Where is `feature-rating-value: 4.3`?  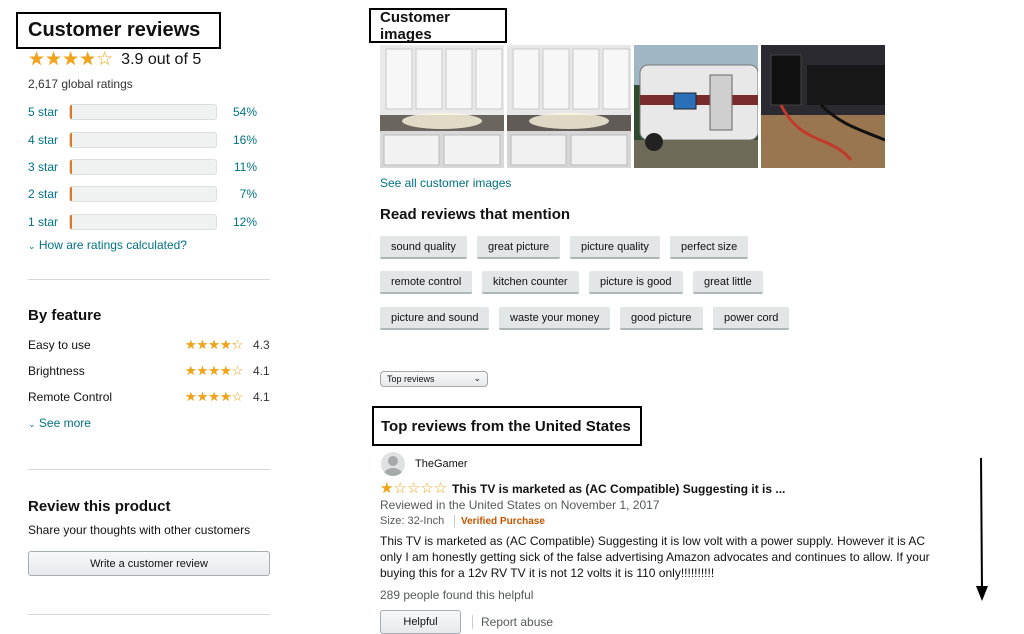
feature-rating-value: 4.3 is located at coordinates (261, 345).